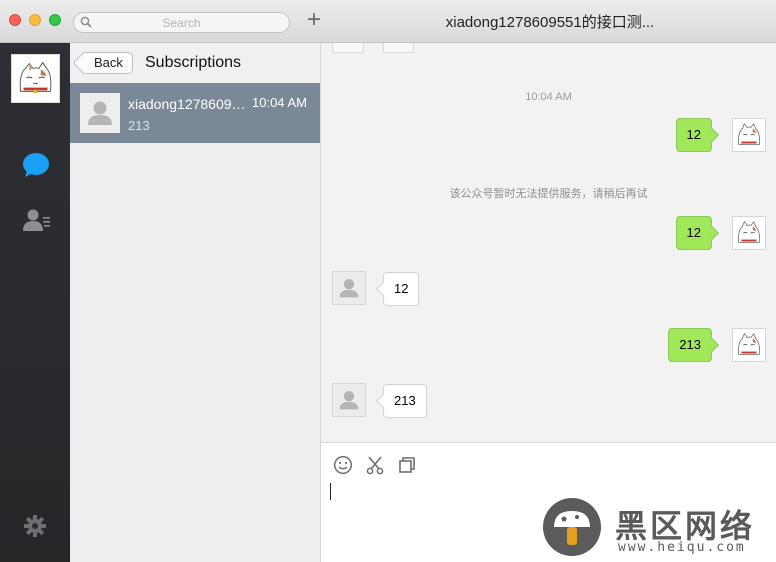 The image size is (776, 562). What do you see at coordinates (655, 527) in the screenshot?
I see `watermark: 黑区网络 www.heiqu.com` at bounding box center [655, 527].